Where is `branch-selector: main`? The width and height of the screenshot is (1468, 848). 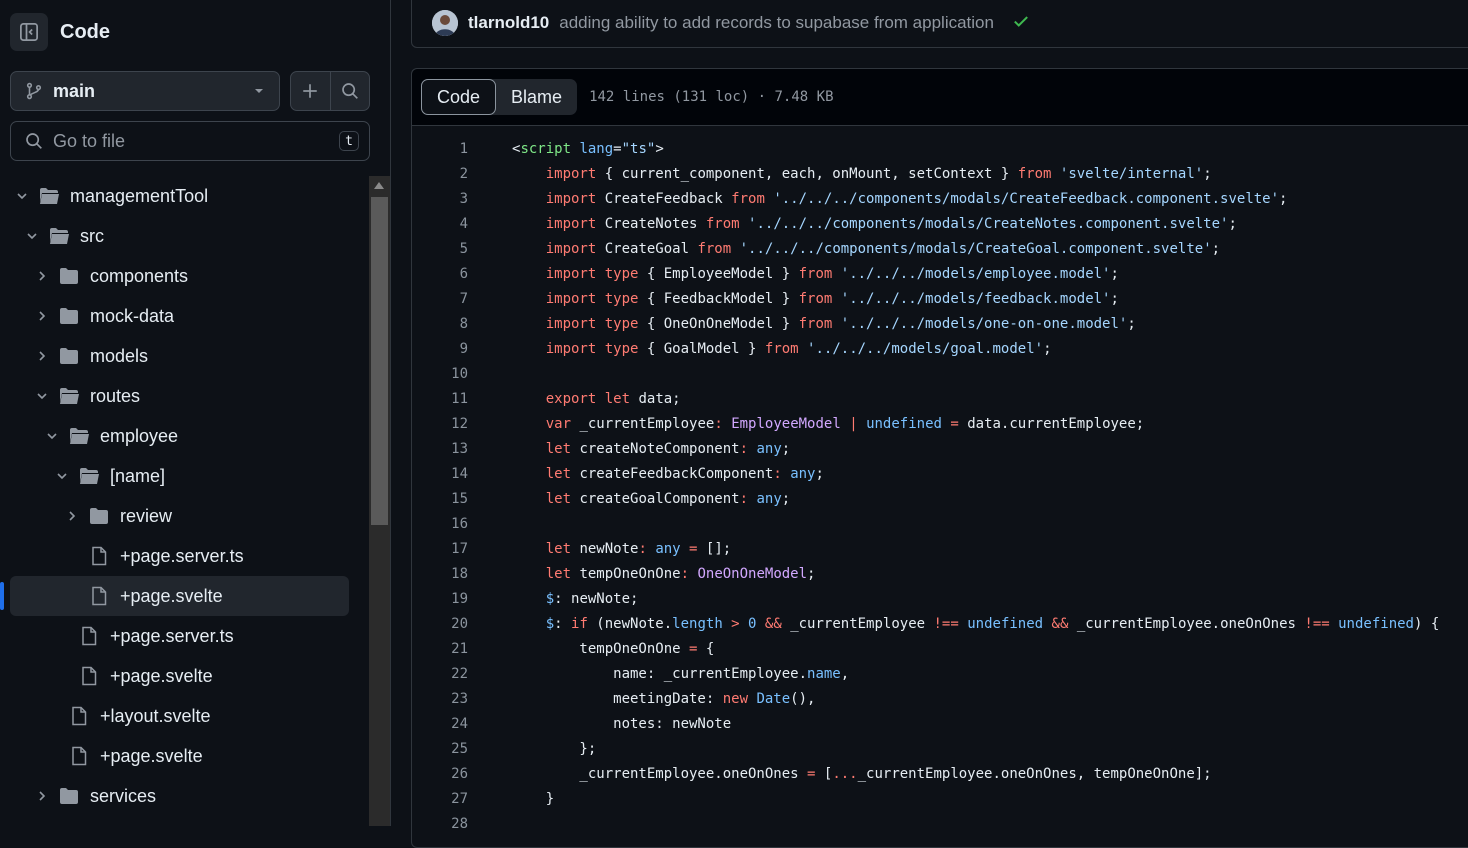 branch-selector: main is located at coordinates (145, 91).